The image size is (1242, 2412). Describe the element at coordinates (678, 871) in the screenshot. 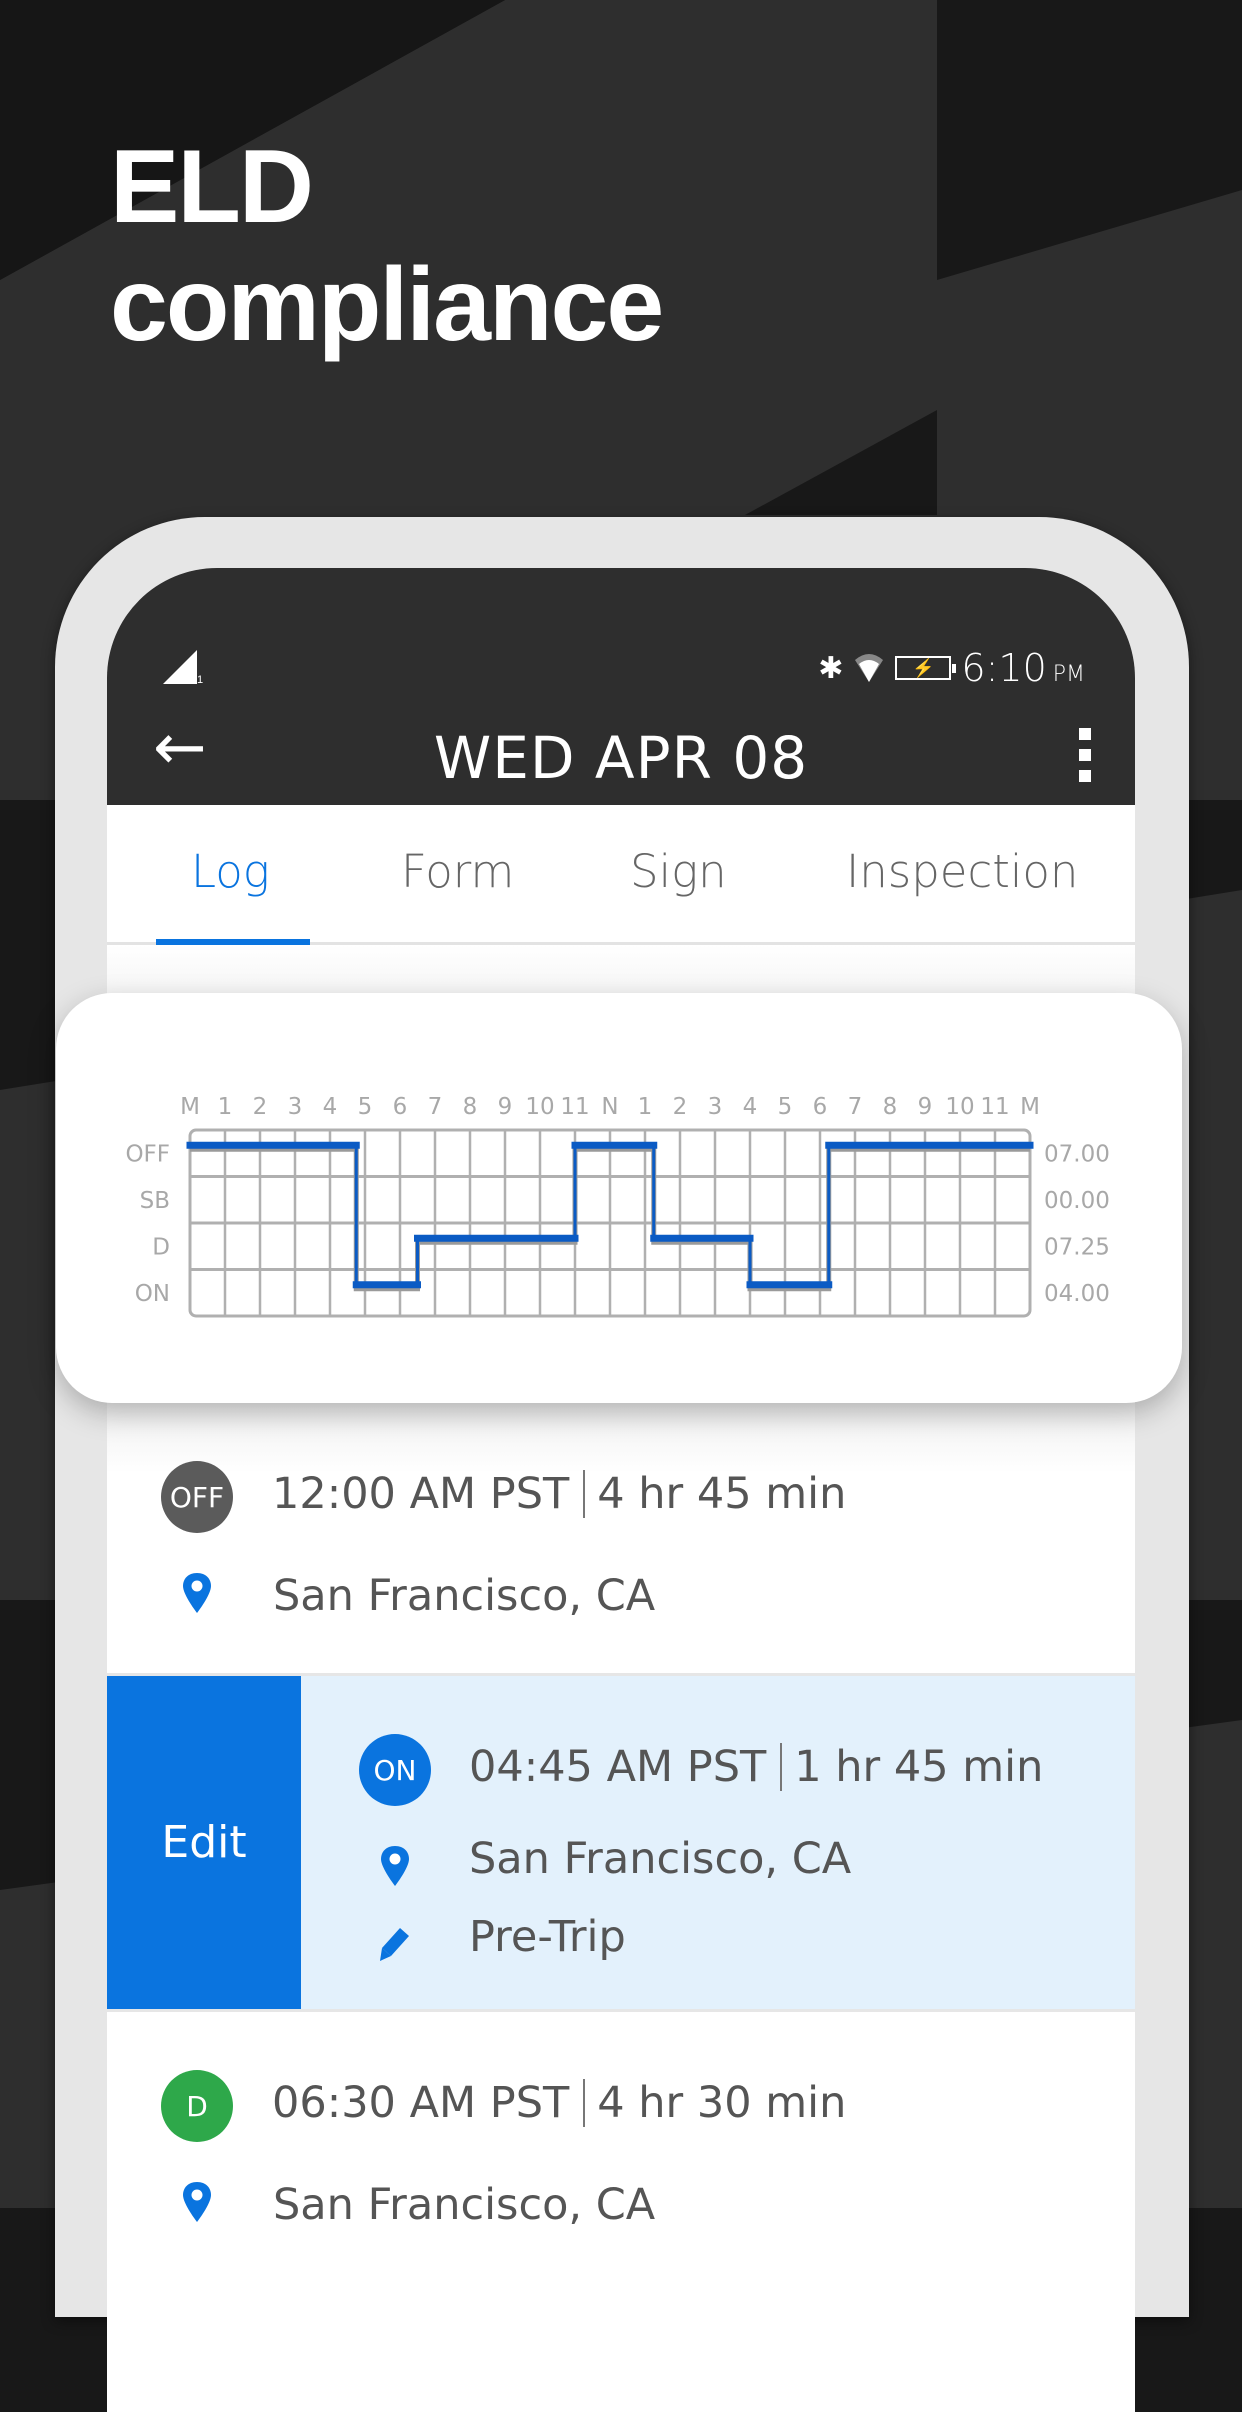

I see `tab-sign: Sign` at that location.